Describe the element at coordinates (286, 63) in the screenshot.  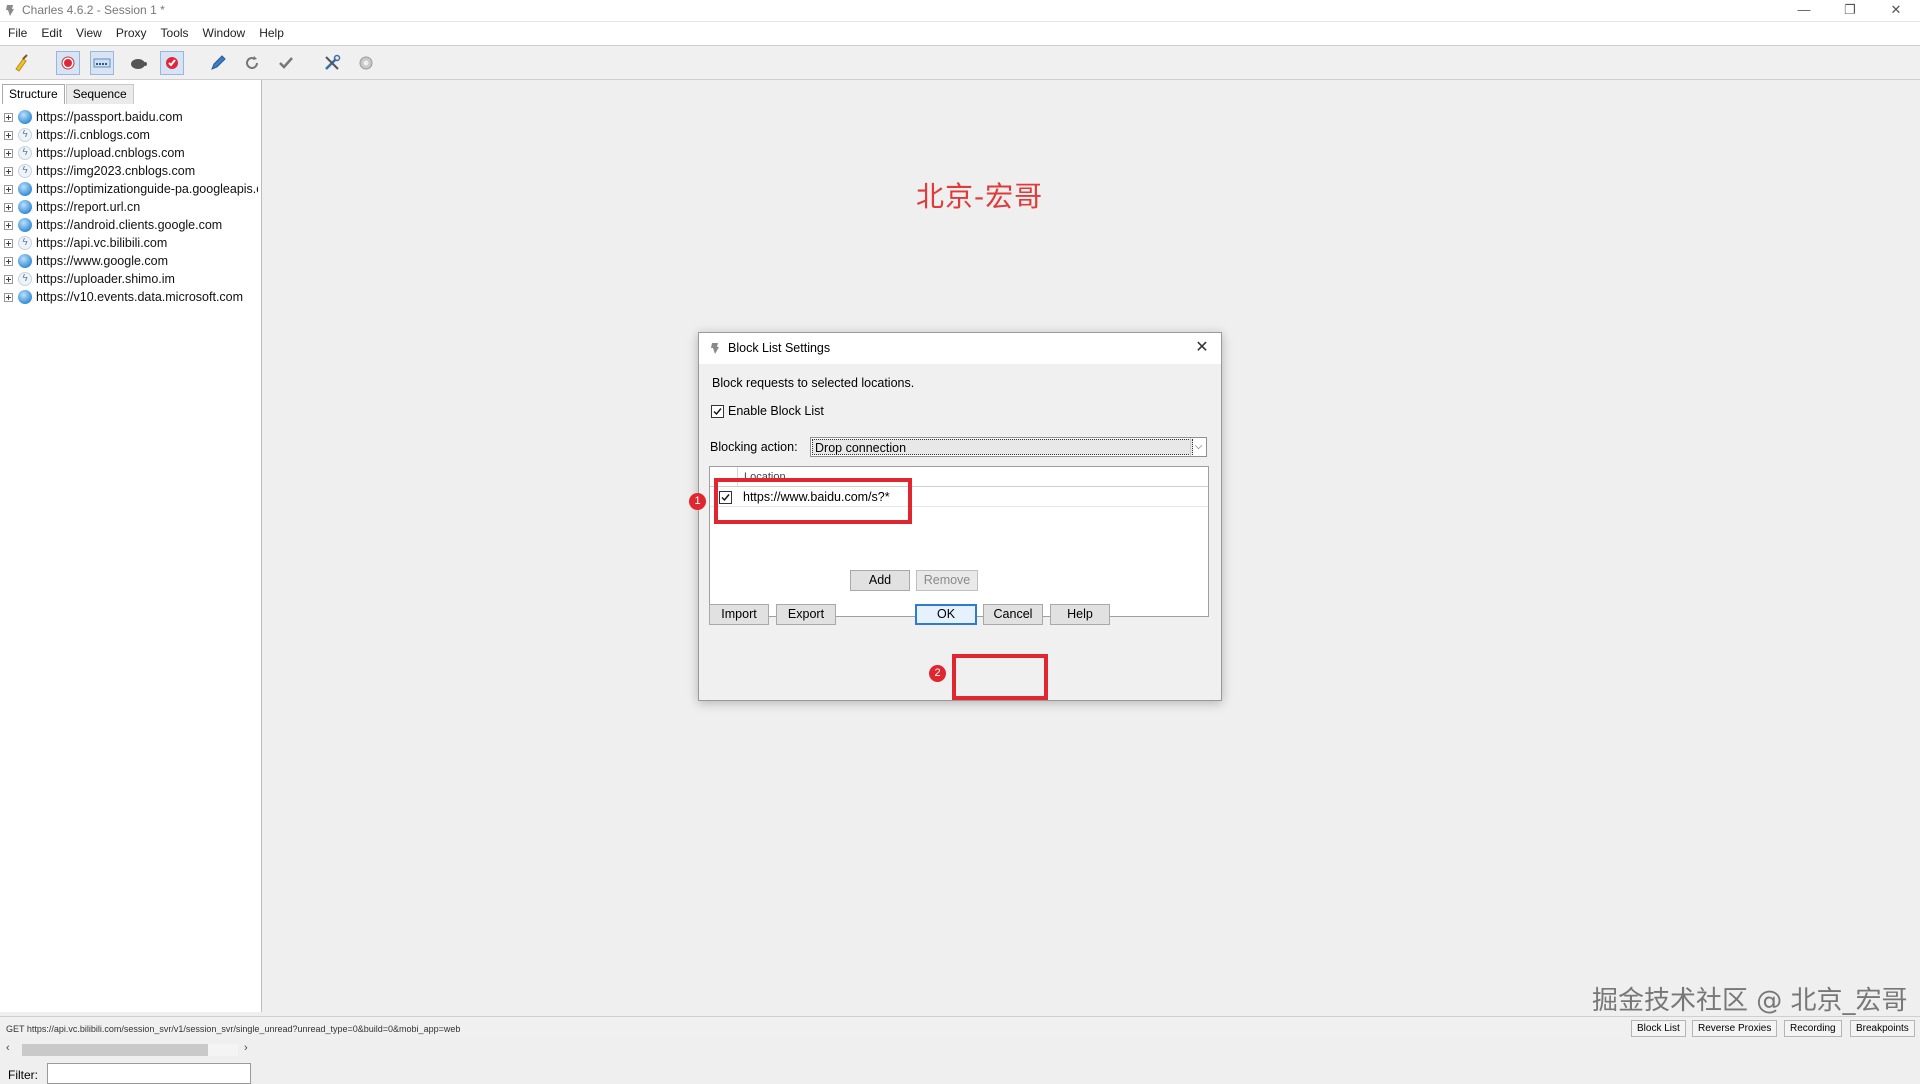
I see `validate-icon` at that location.